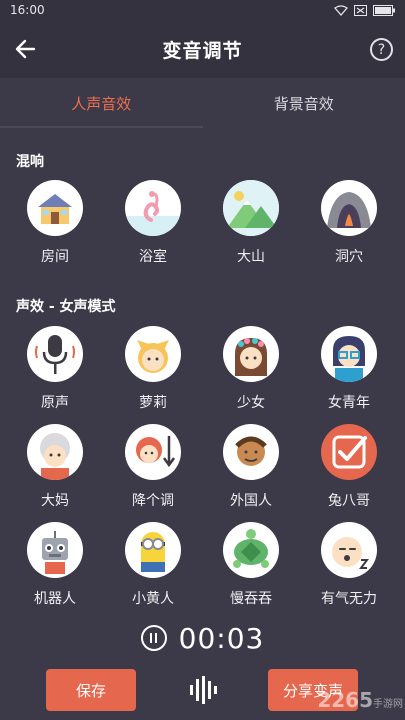  I want to click on effect-label: 大山, so click(251, 257).